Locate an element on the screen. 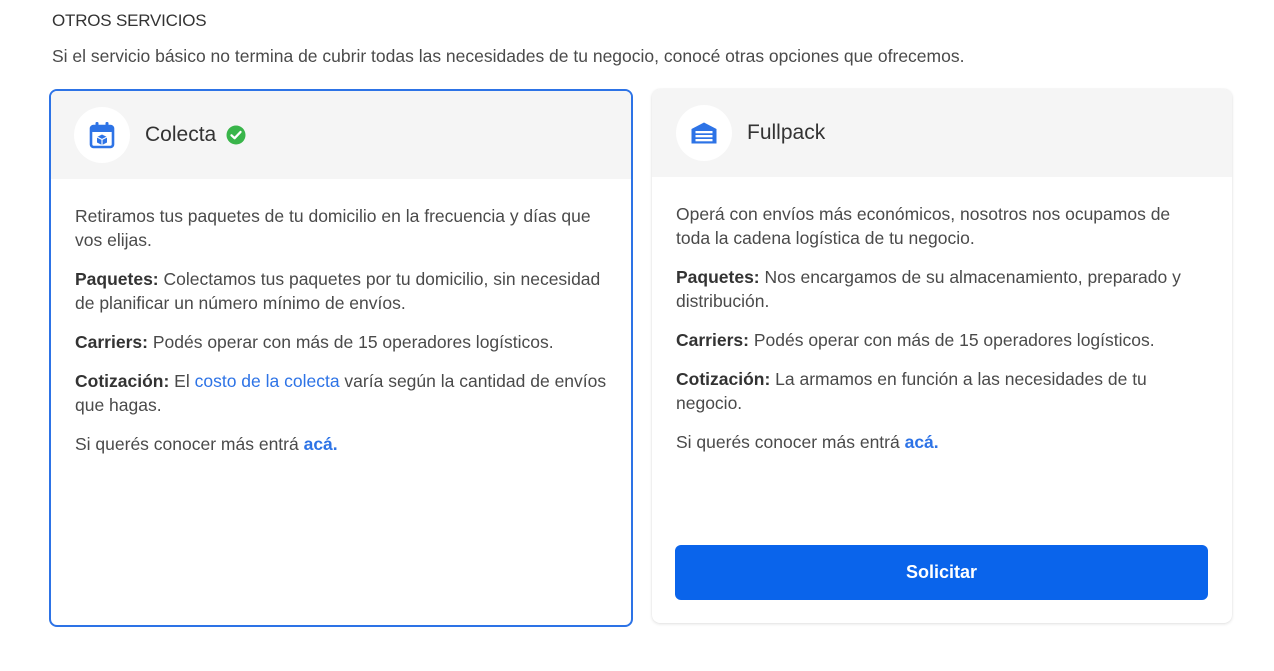 The image size is (1274, 671). fullpack-cotizacion-label: Cotización: is located at coordinates (723, 379).